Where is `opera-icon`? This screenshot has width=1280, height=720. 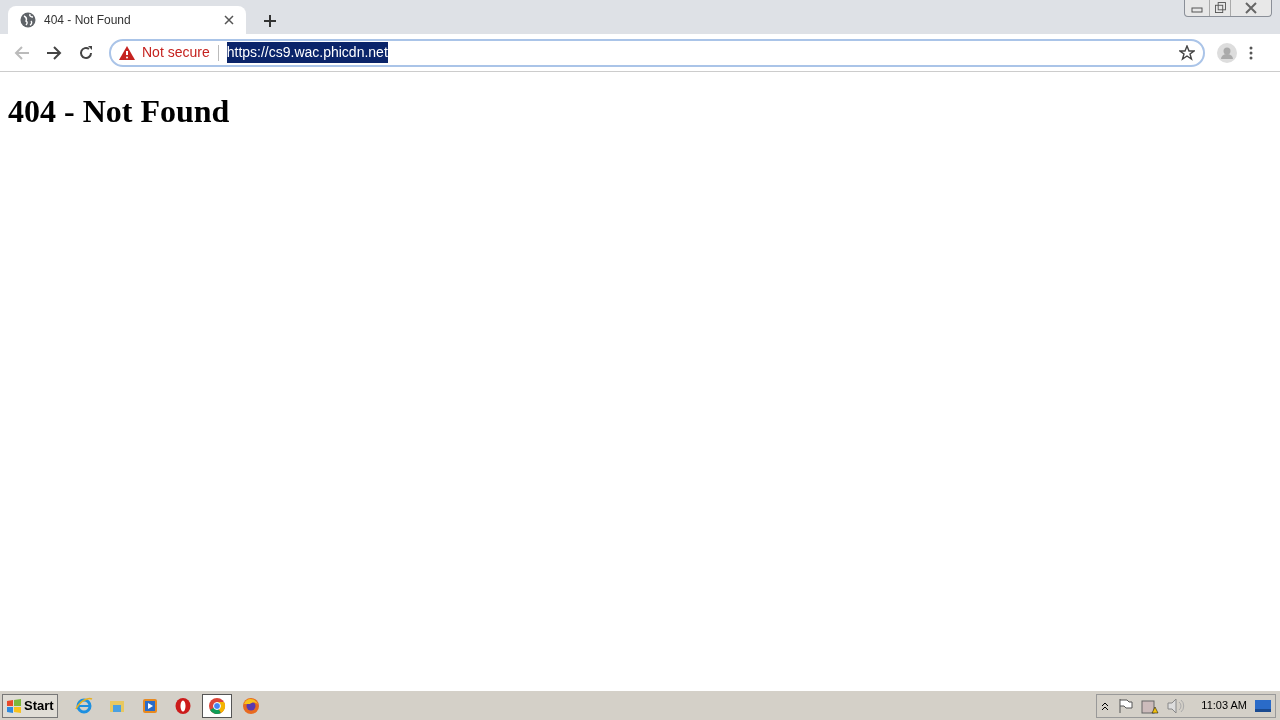
opera-icon is located at coordinates (182, 705).